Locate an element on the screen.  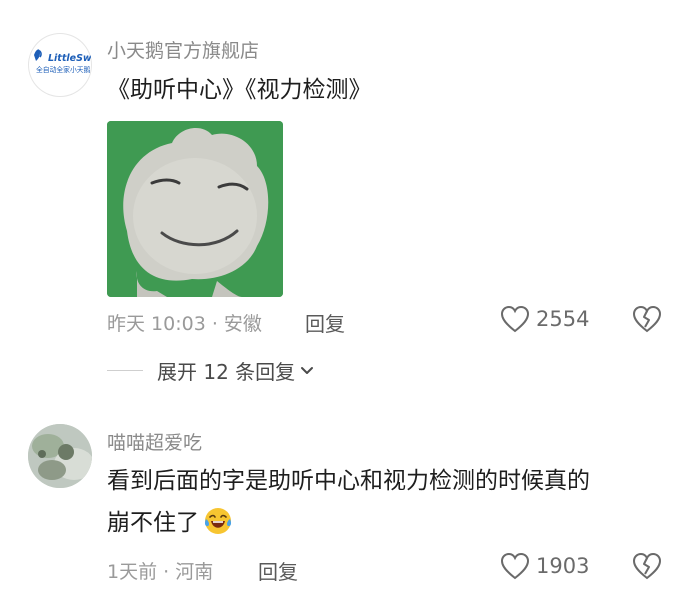
like-count: 2554 is located at coordinates (563, 319).